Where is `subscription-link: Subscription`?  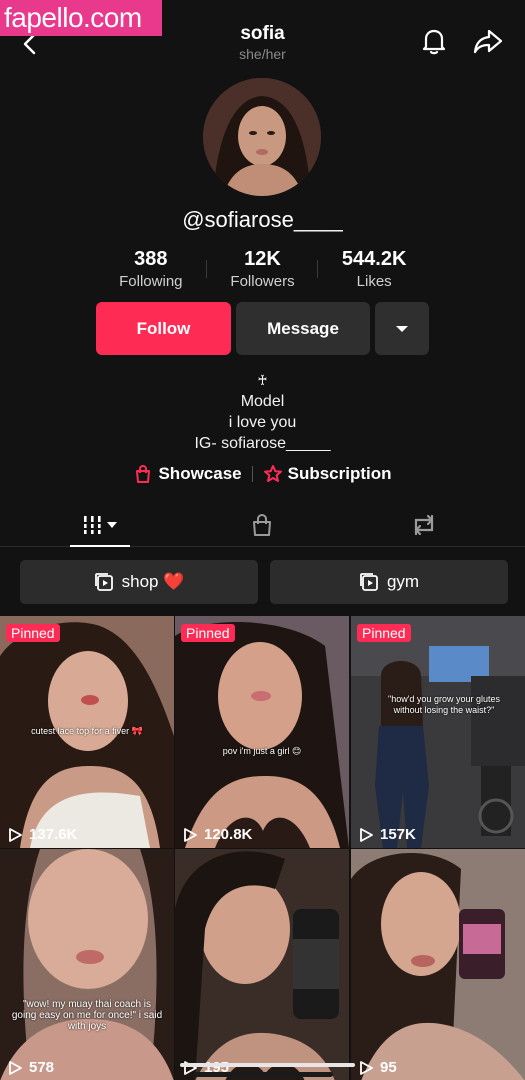
subscription-link: Subscription is located at coordinates (327, 474).